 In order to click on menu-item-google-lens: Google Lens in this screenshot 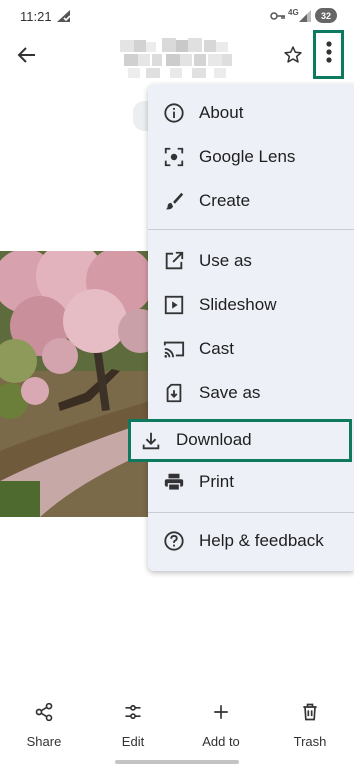, I will do `click(251, 157)`.